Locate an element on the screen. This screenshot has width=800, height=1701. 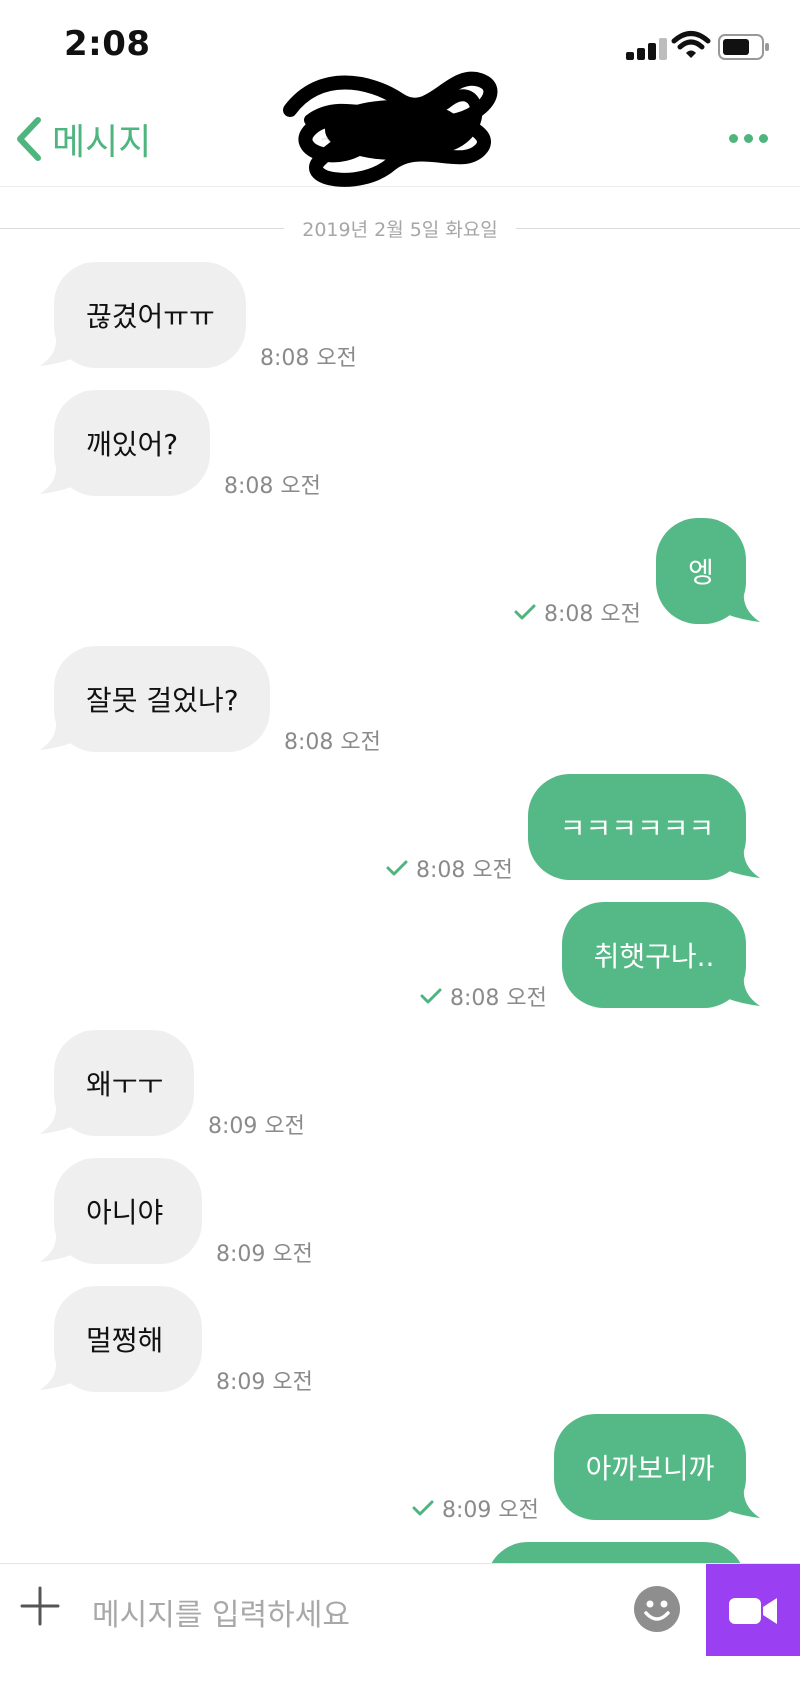
message-time-text: 8:09 오전 is located at coordinates (490, 1510).